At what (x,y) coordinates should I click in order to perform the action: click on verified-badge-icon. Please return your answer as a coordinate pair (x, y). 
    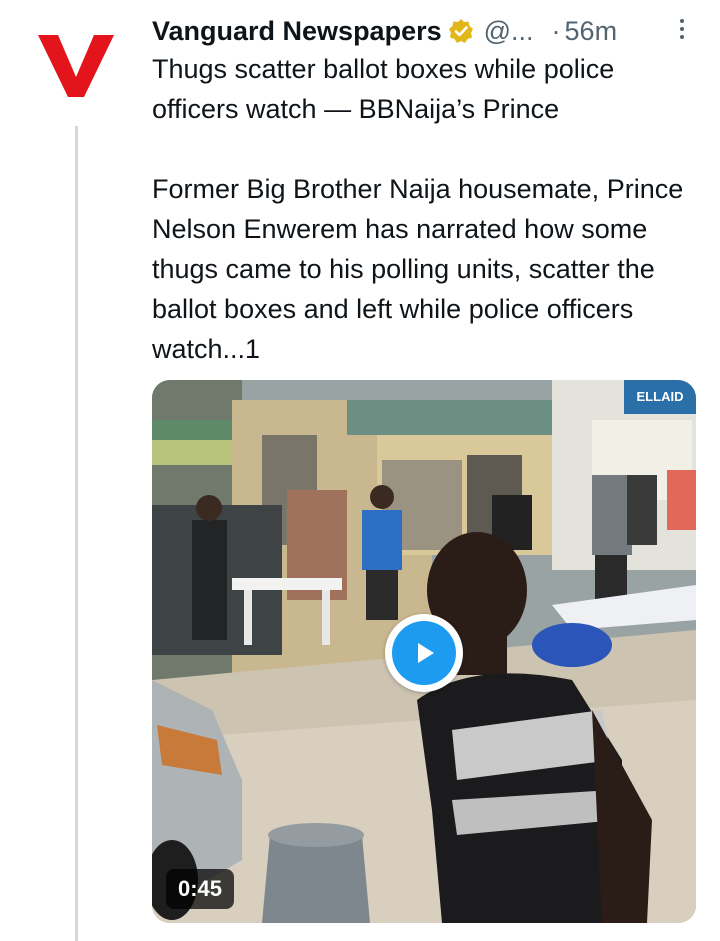
    Looking at the image, I should click on (461, 31).